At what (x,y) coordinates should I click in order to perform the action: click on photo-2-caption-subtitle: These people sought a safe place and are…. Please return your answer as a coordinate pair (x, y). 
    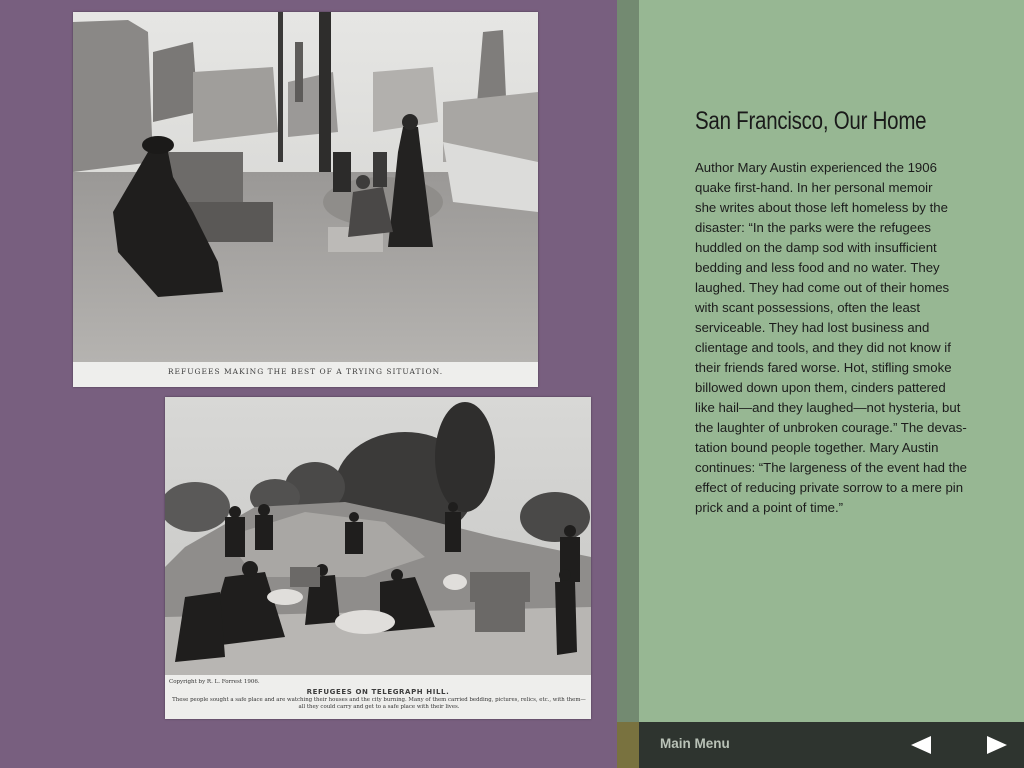
    Looking at the image, I should click on (379, 703).